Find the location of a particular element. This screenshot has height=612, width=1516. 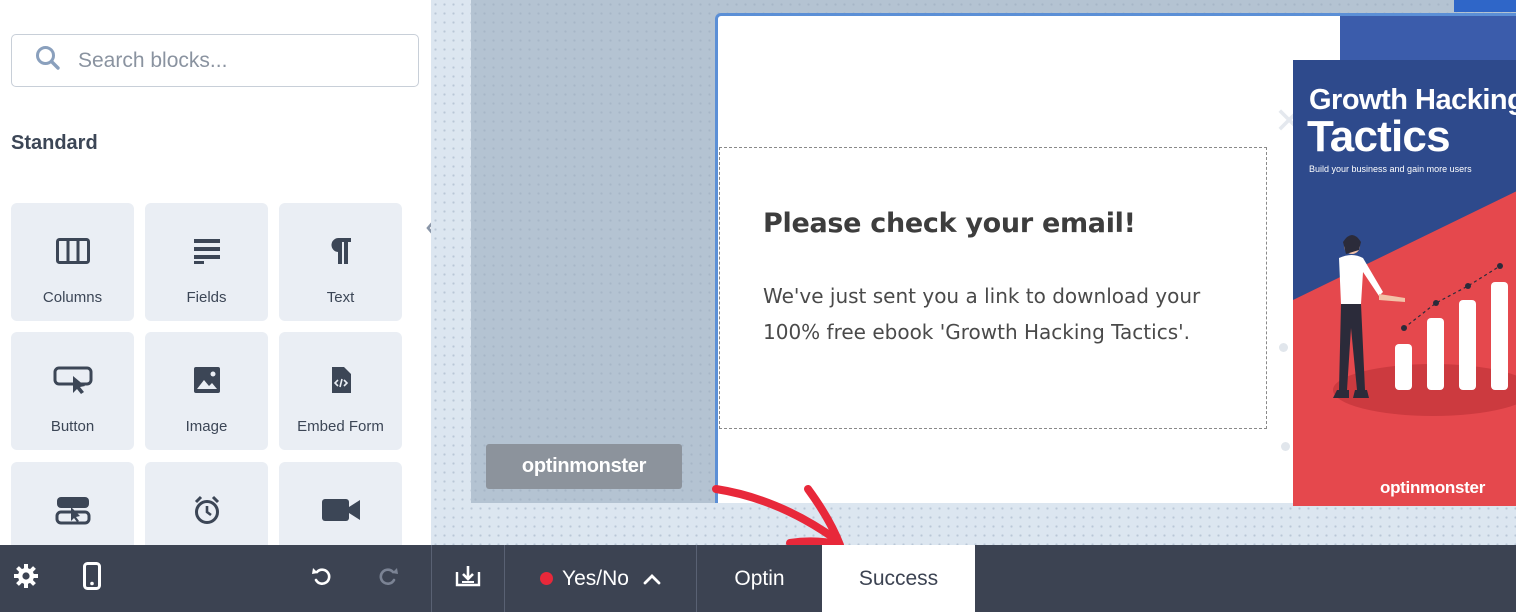

section-title-standard: Standard is located at coordinates (54, 143).